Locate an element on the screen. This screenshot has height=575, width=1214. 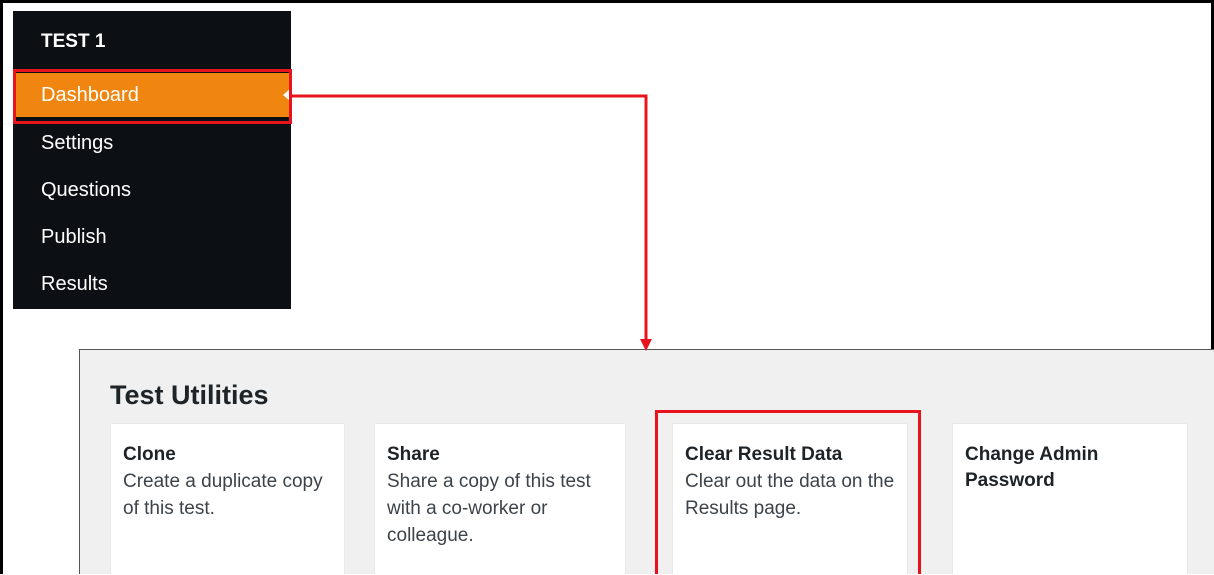
card-title: Share is located at coordinates (413, 454).